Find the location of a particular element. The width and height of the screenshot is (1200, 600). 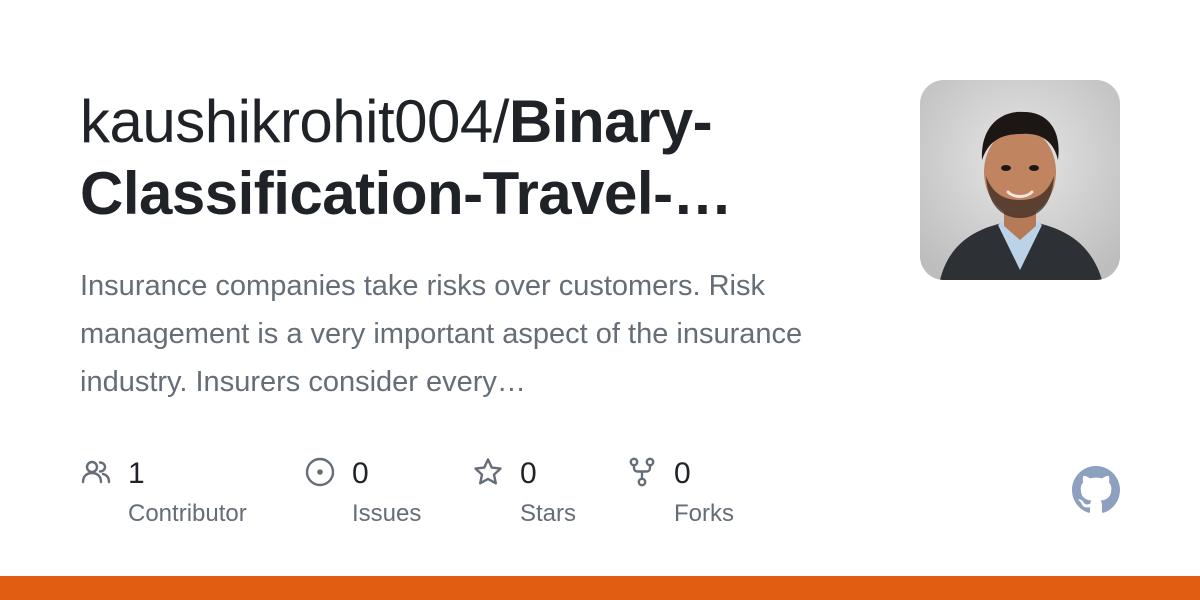

language-bar is located at coordinates (600, 588).